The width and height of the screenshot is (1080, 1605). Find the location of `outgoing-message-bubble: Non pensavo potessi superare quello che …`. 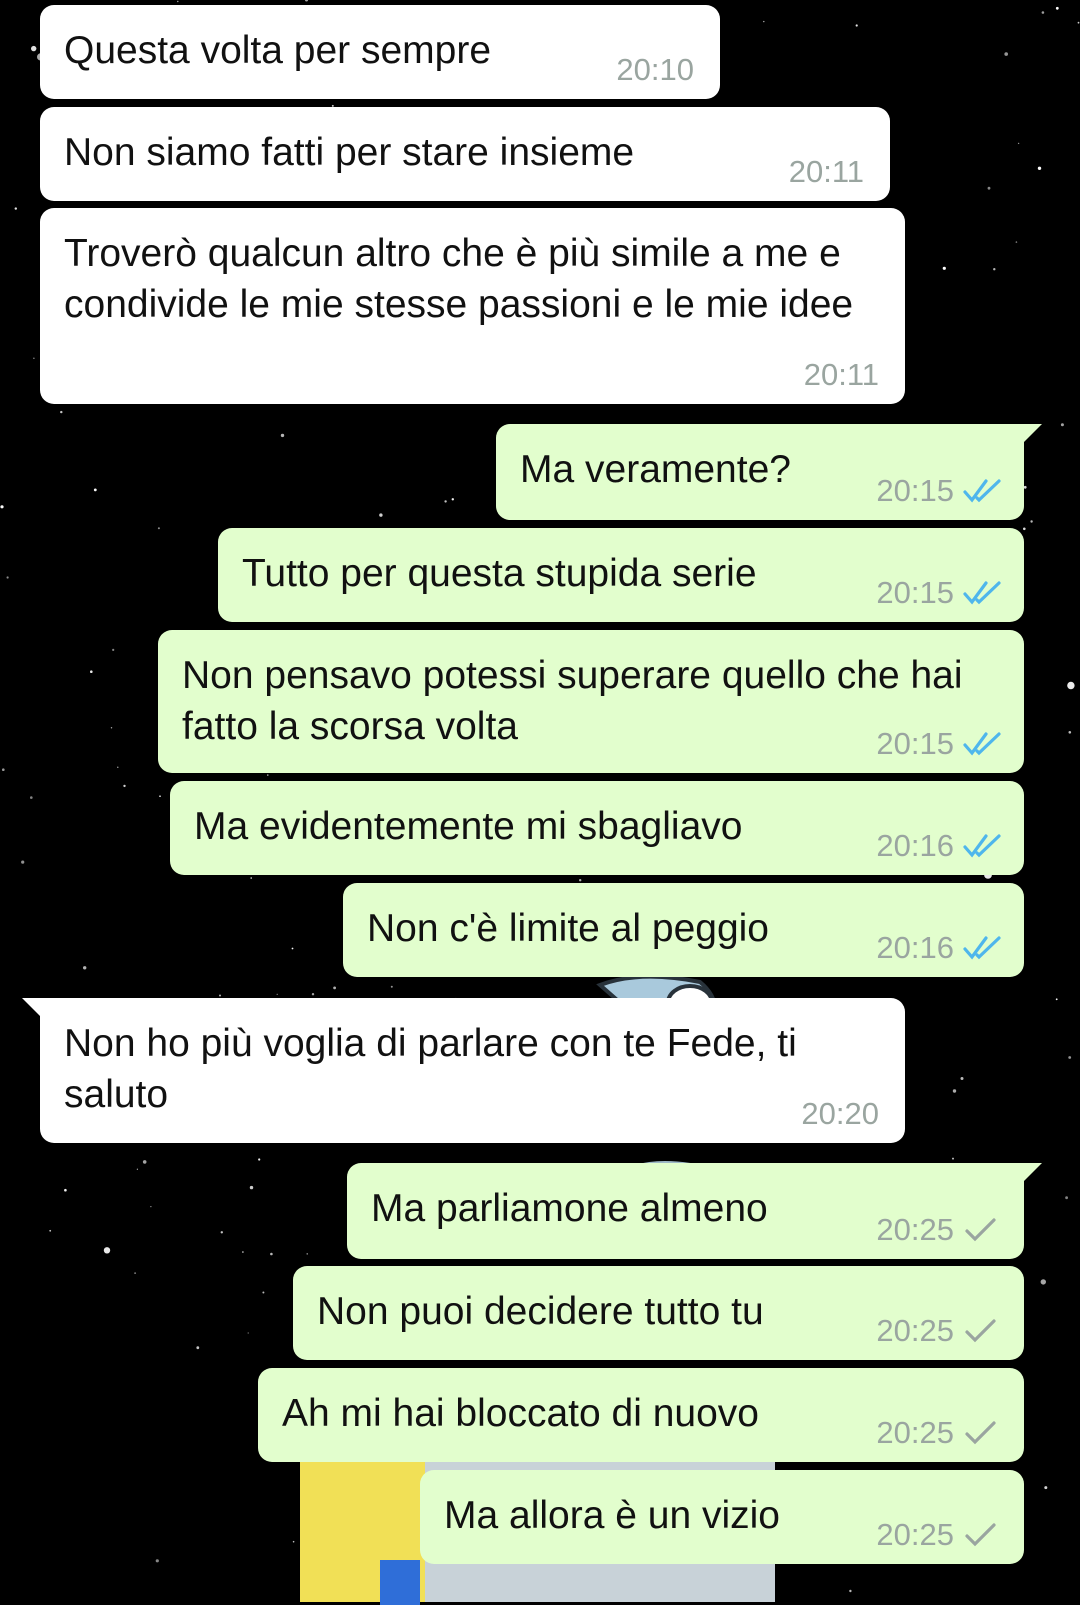

outgoing-message-bubble: Non pensavo potessi superare quello che … is located at coordinates (591, 701).